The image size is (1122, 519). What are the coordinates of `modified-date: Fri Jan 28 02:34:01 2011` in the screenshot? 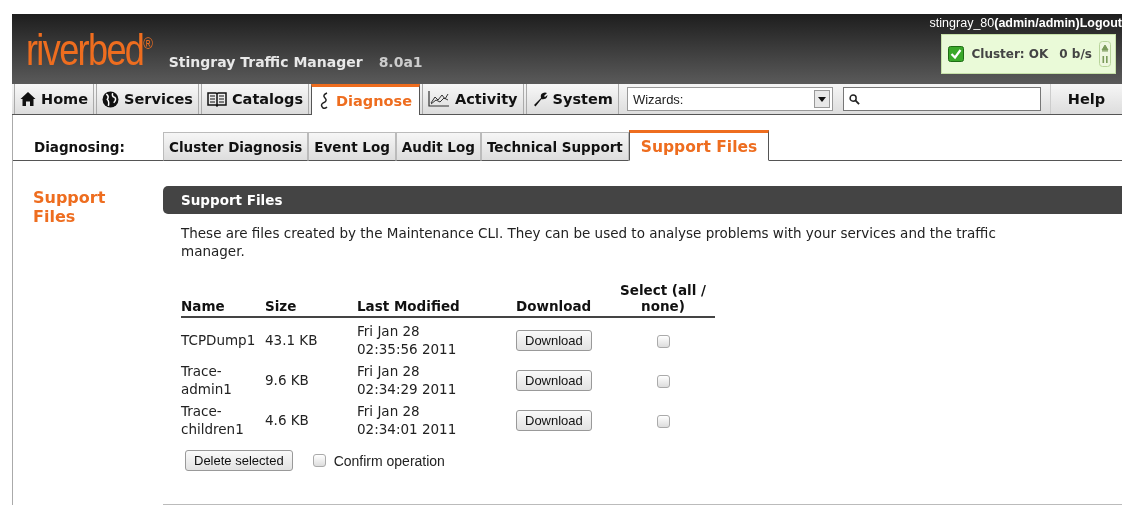 It's located at (407, 420).